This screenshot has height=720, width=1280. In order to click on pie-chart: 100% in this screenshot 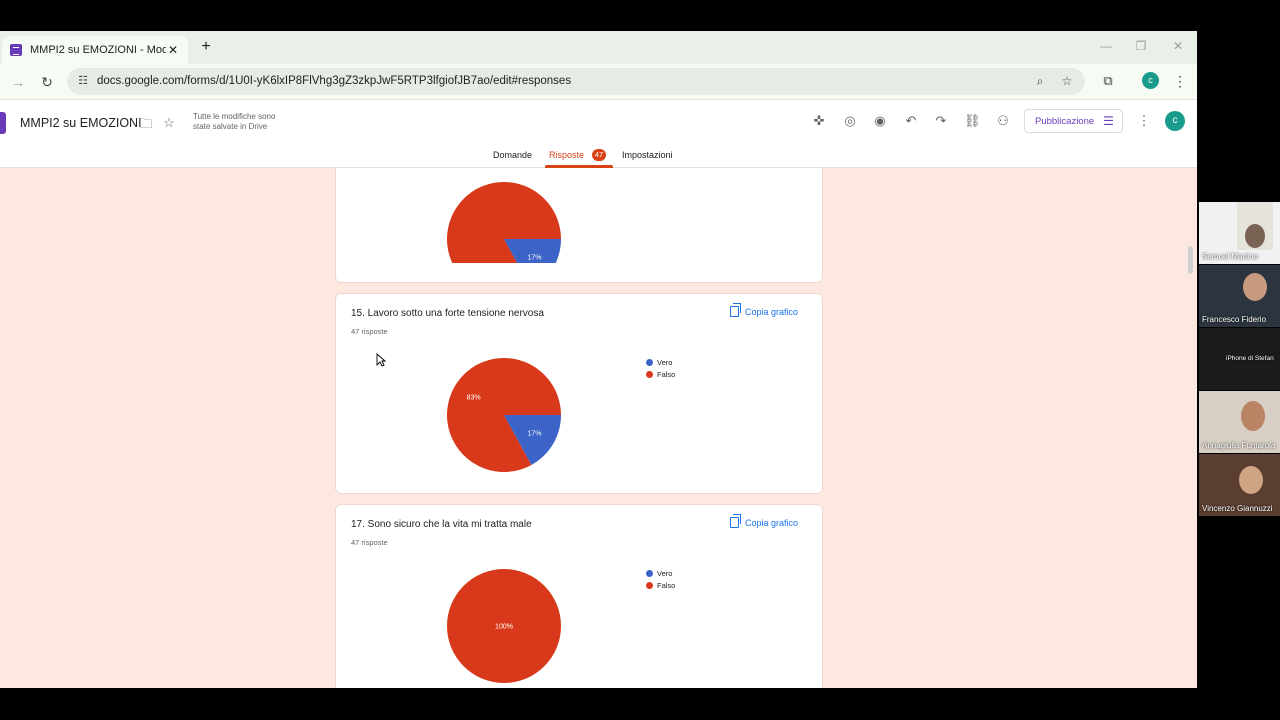, I will do `click(504, 626)`.